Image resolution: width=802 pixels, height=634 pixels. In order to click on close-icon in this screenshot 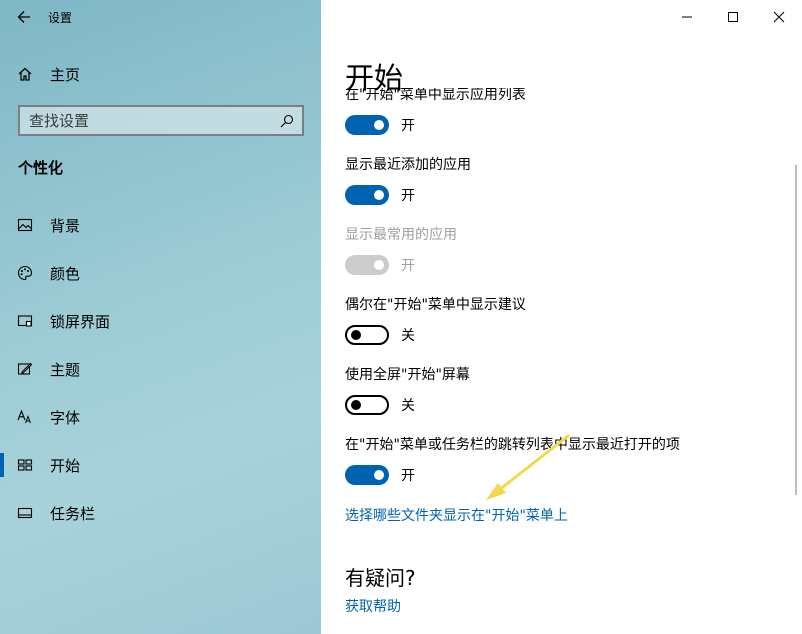, I will do `click(779, 17)`.